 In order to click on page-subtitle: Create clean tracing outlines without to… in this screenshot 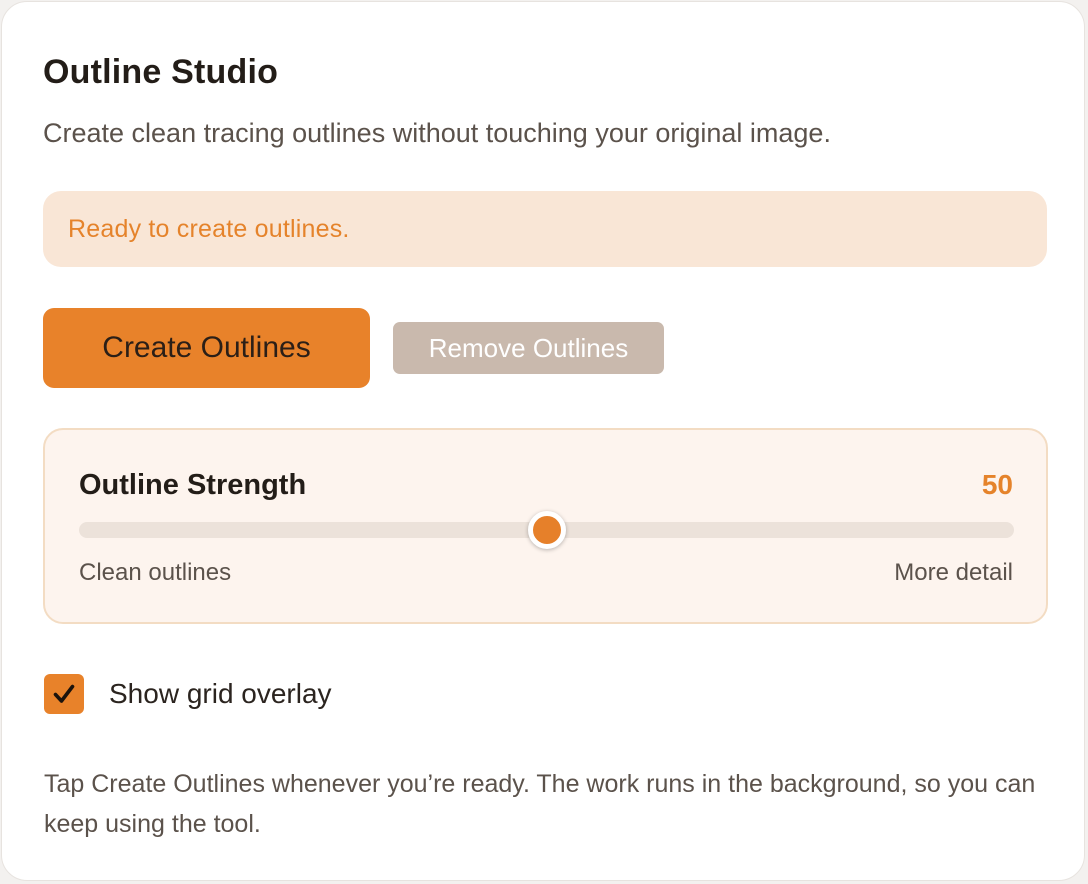, I will do `click(437, 133)`.